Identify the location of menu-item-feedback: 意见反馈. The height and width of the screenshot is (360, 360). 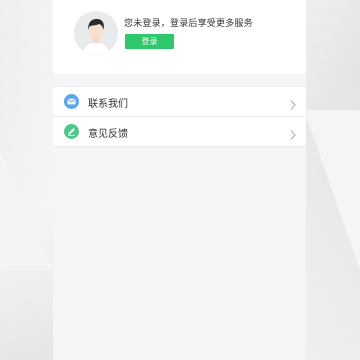
(179, 131).